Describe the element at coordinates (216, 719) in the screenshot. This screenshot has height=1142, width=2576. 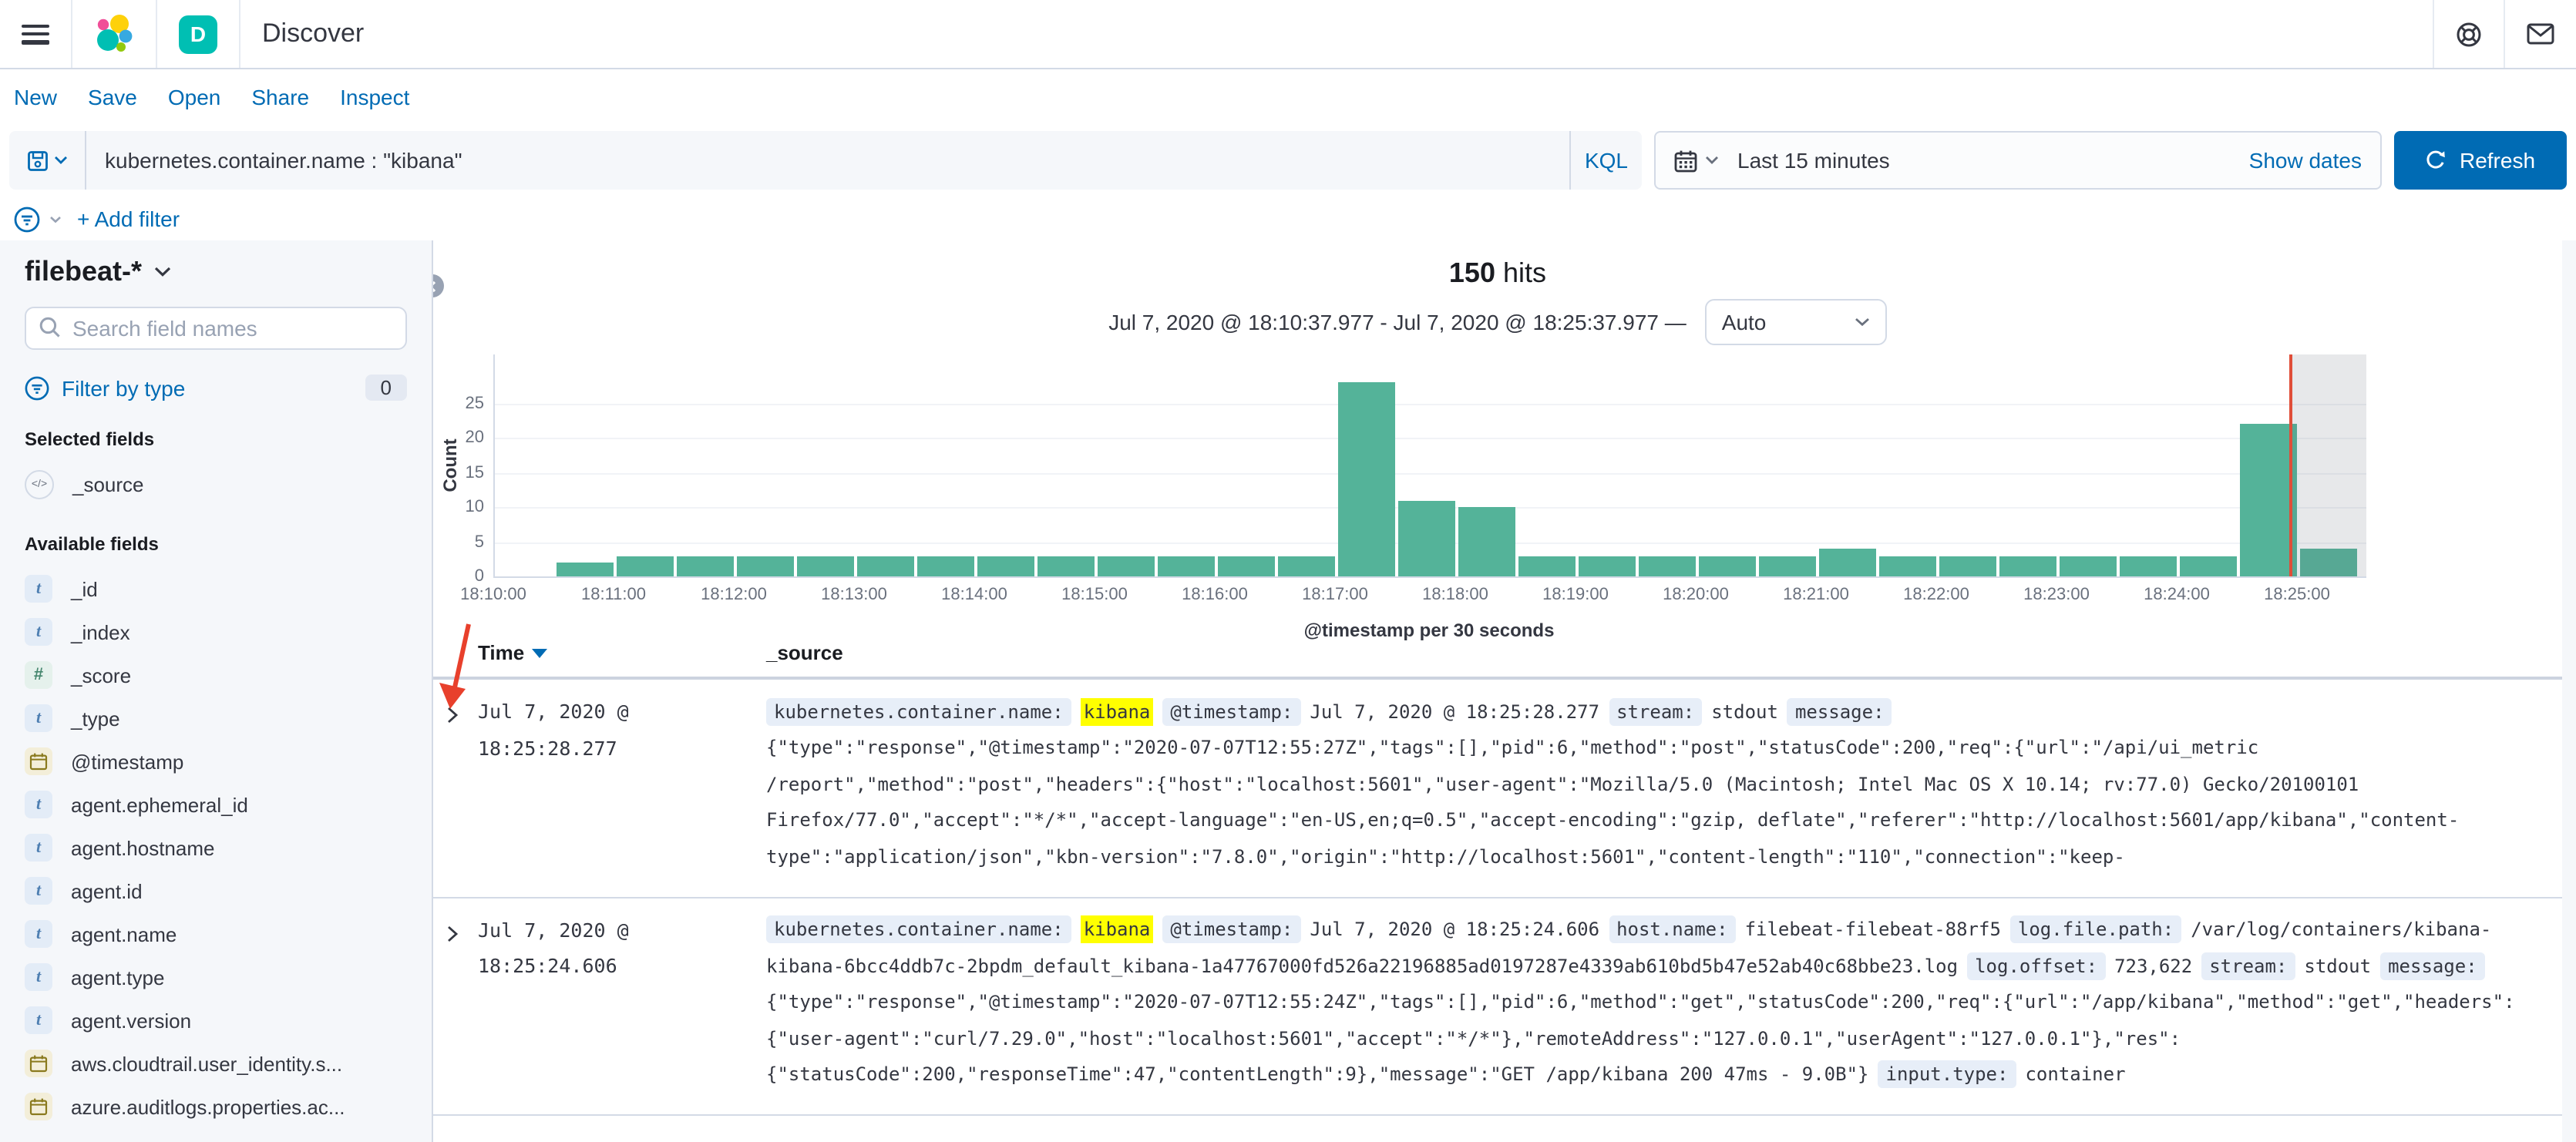
I see `field-item: t _type` at that location.